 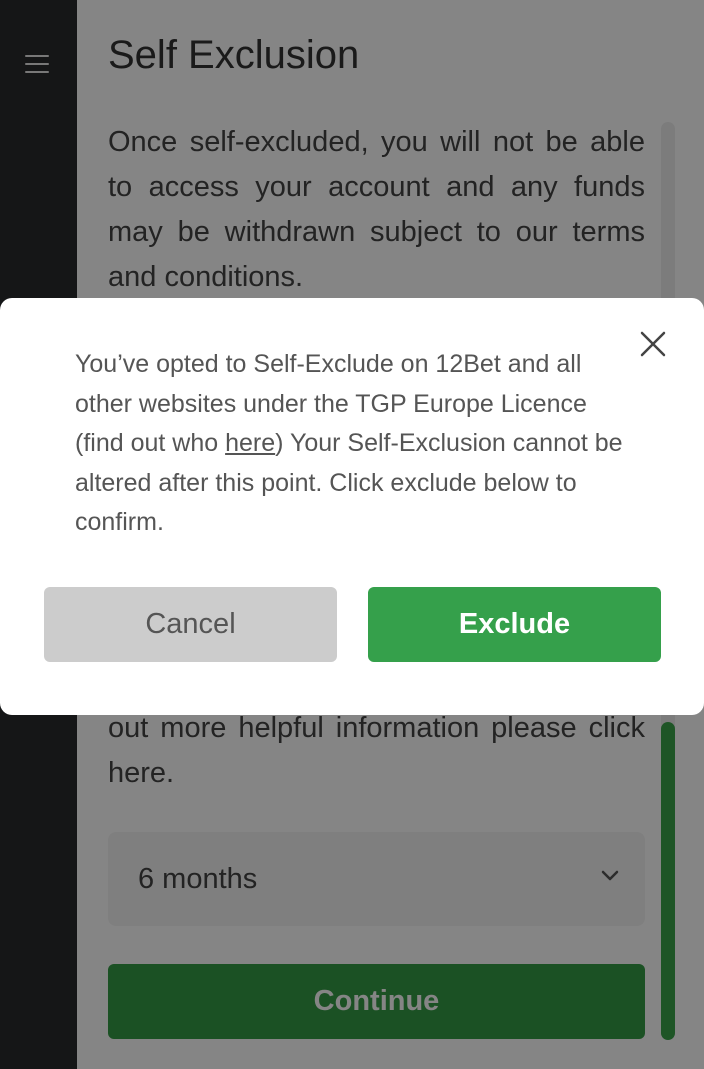 I want to click on here-link: here, so click(x=250, y=443).